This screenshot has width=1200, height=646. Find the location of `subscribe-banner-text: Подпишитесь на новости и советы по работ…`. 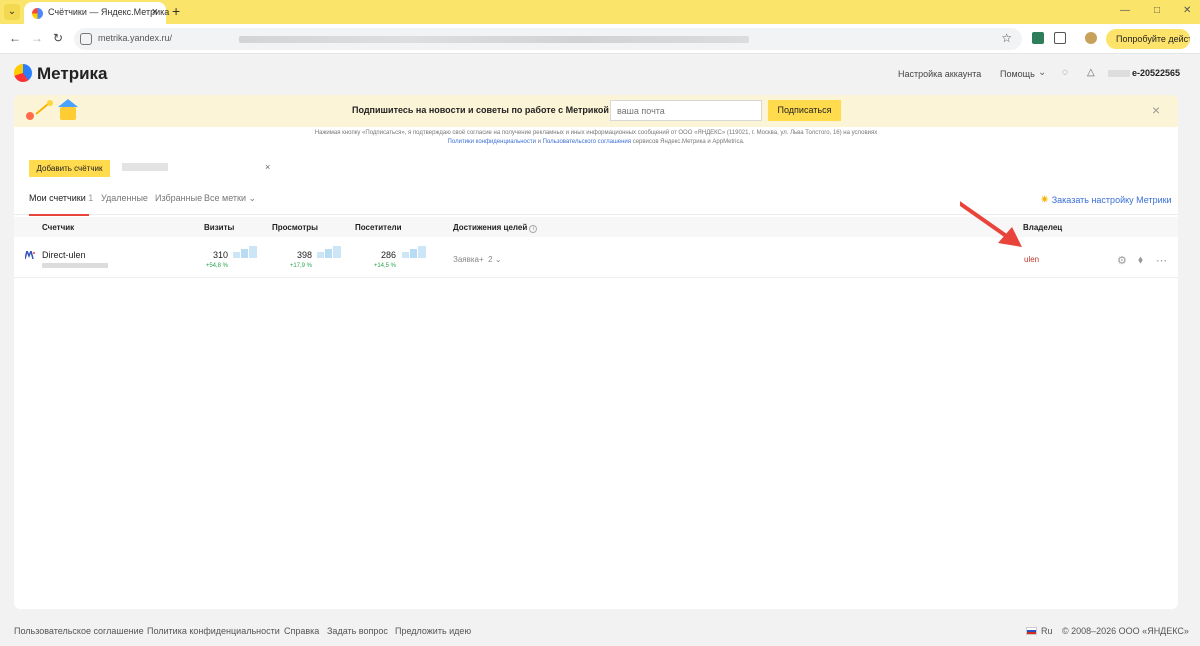

subscribe-banner-text: Подпишитесь на новости и советы по работ… is located at coordinates (480, 110).